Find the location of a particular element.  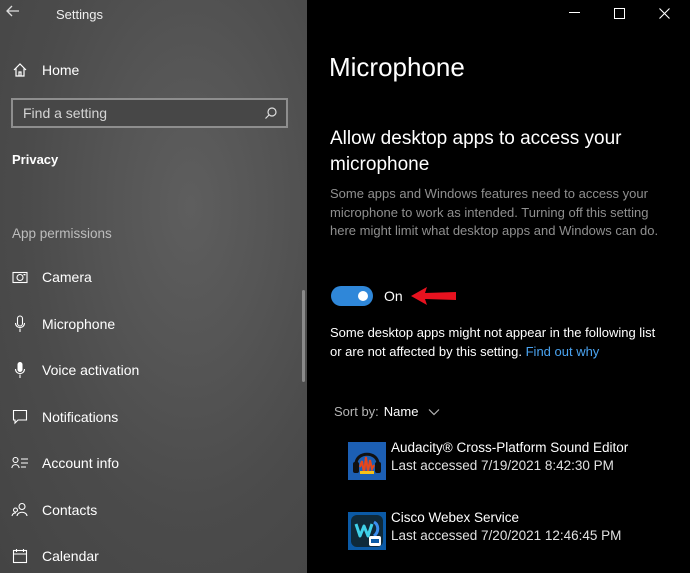

app-last-accessed: Last accessed 7/19/2021 8:42:30 PM is located at coordinates (502, 465).